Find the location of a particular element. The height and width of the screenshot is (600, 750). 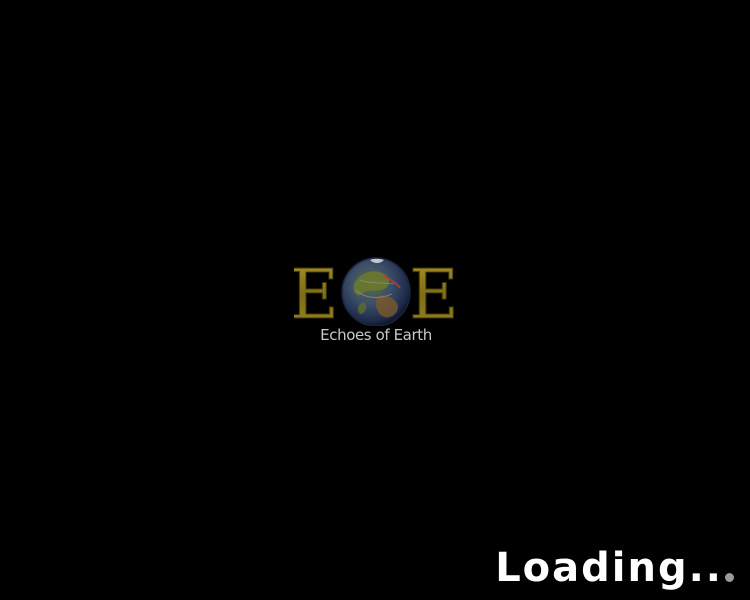

logo-mark: E E is located at coordinates (376, 291).